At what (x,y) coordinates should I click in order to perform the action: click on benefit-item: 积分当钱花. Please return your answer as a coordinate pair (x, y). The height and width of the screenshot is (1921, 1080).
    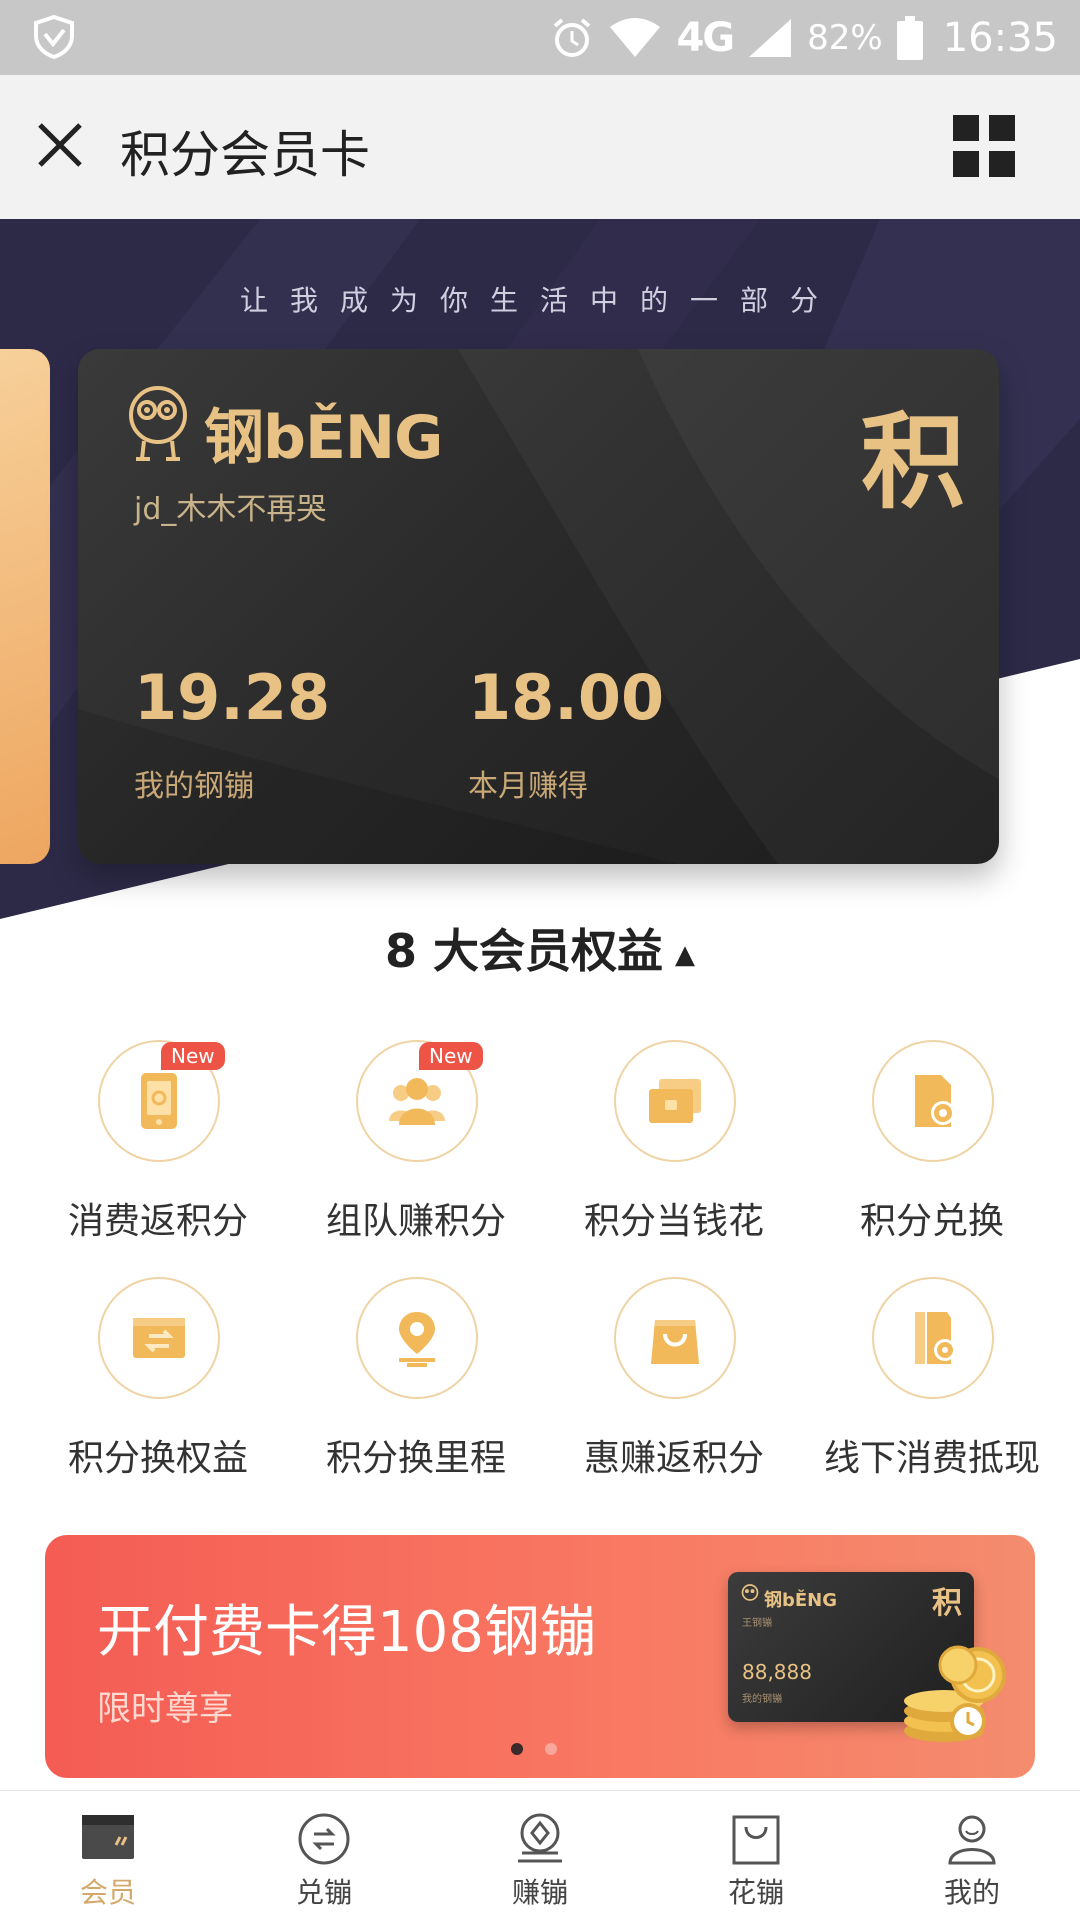
    Looking at the image, I should click on (674, 1141).